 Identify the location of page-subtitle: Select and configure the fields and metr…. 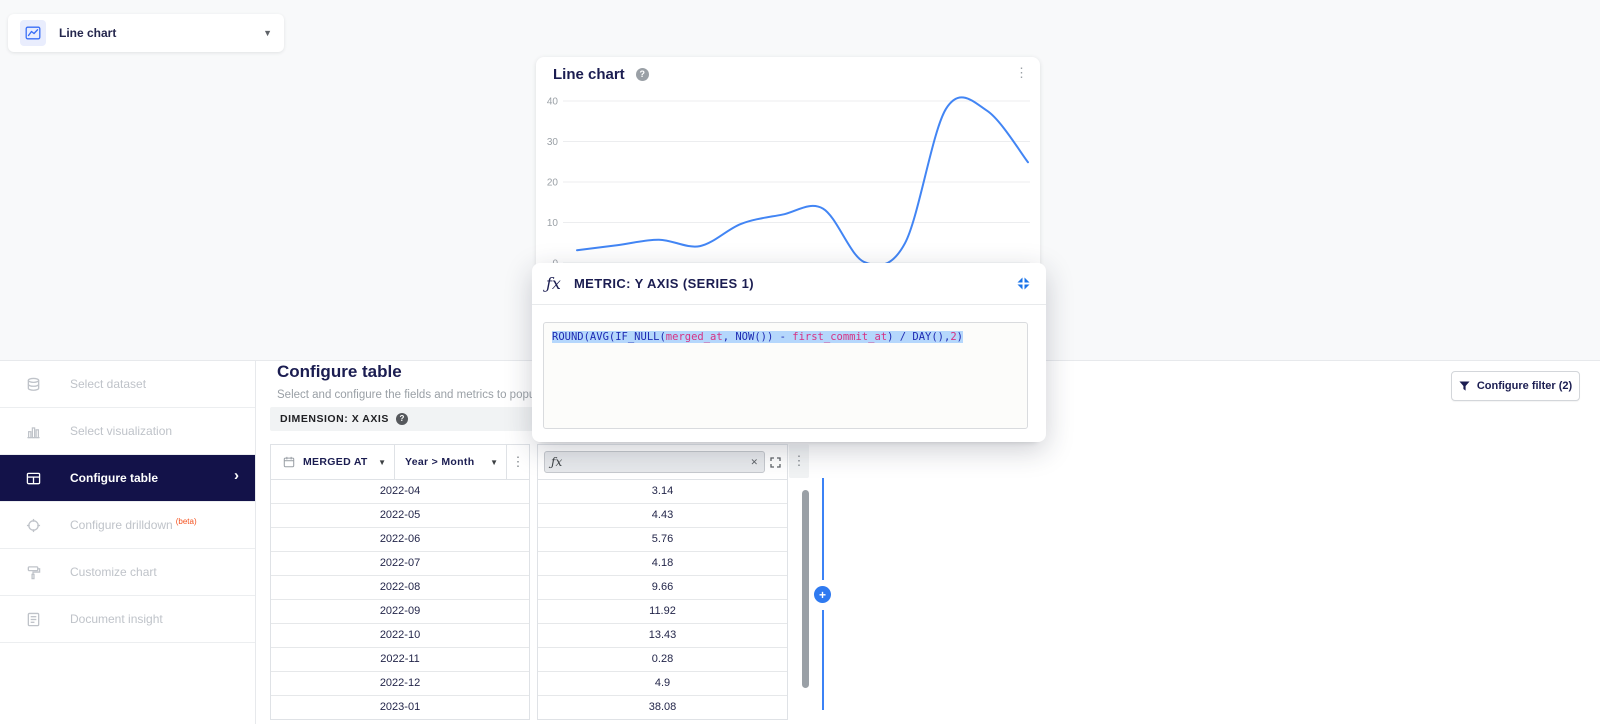
(423, 395).